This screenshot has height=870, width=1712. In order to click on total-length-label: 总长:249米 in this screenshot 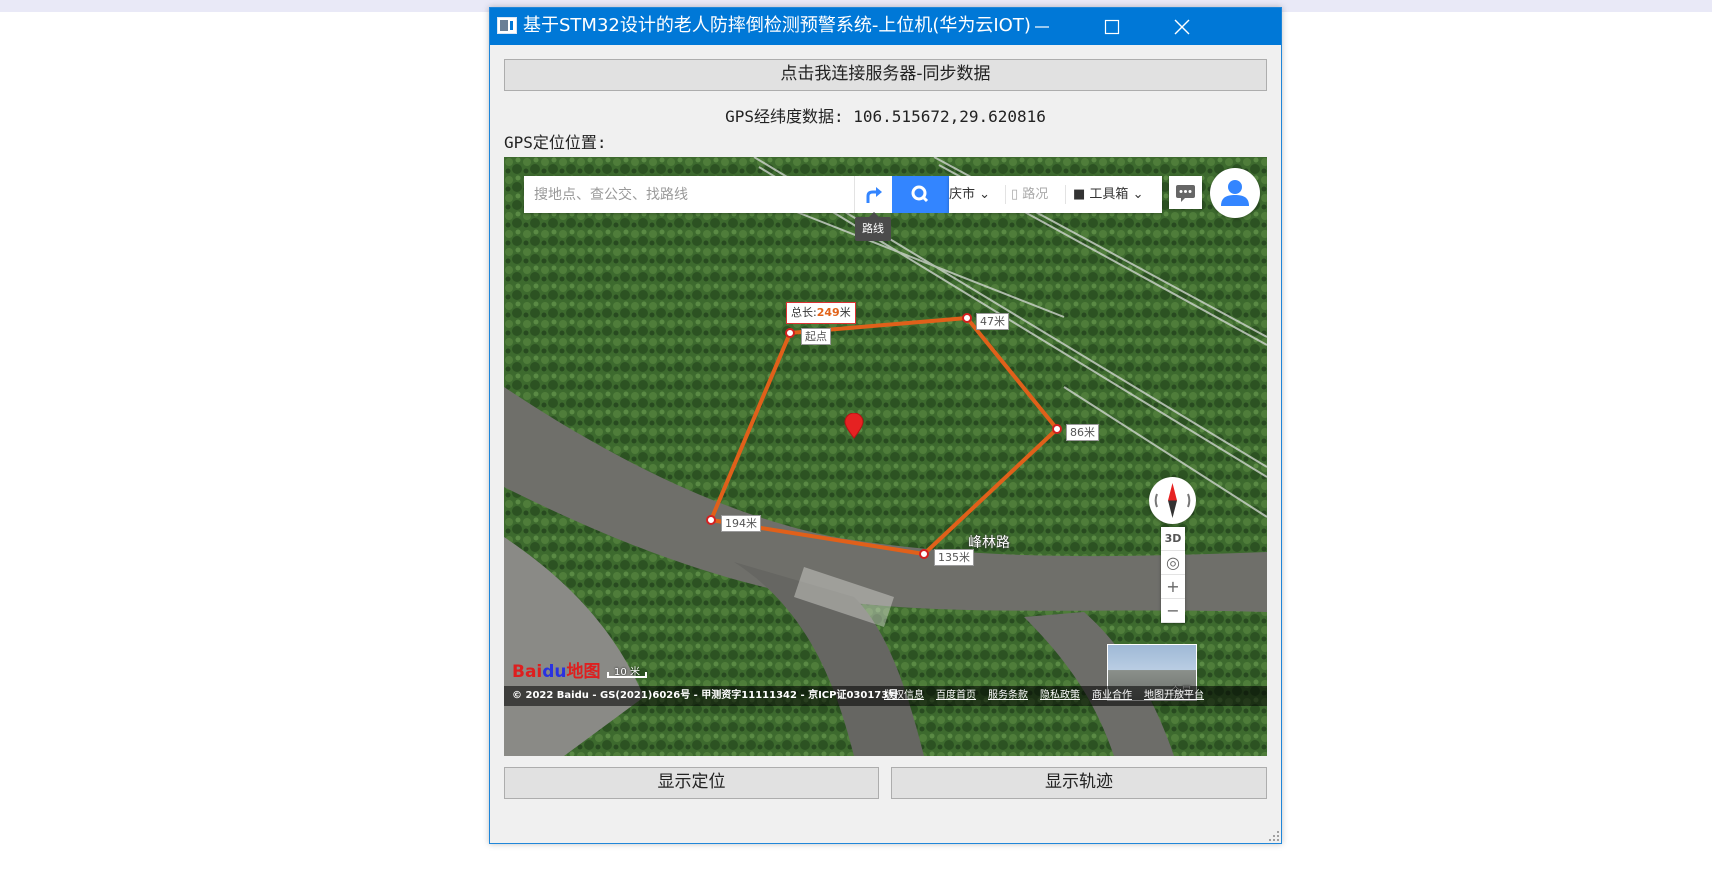, I will do `click(821, 313)`.